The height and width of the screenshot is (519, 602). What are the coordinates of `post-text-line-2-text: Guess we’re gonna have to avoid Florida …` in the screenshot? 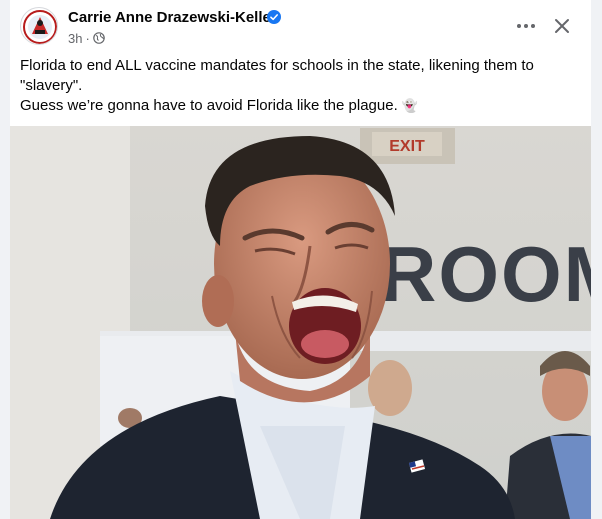 It's located at (209, 105).